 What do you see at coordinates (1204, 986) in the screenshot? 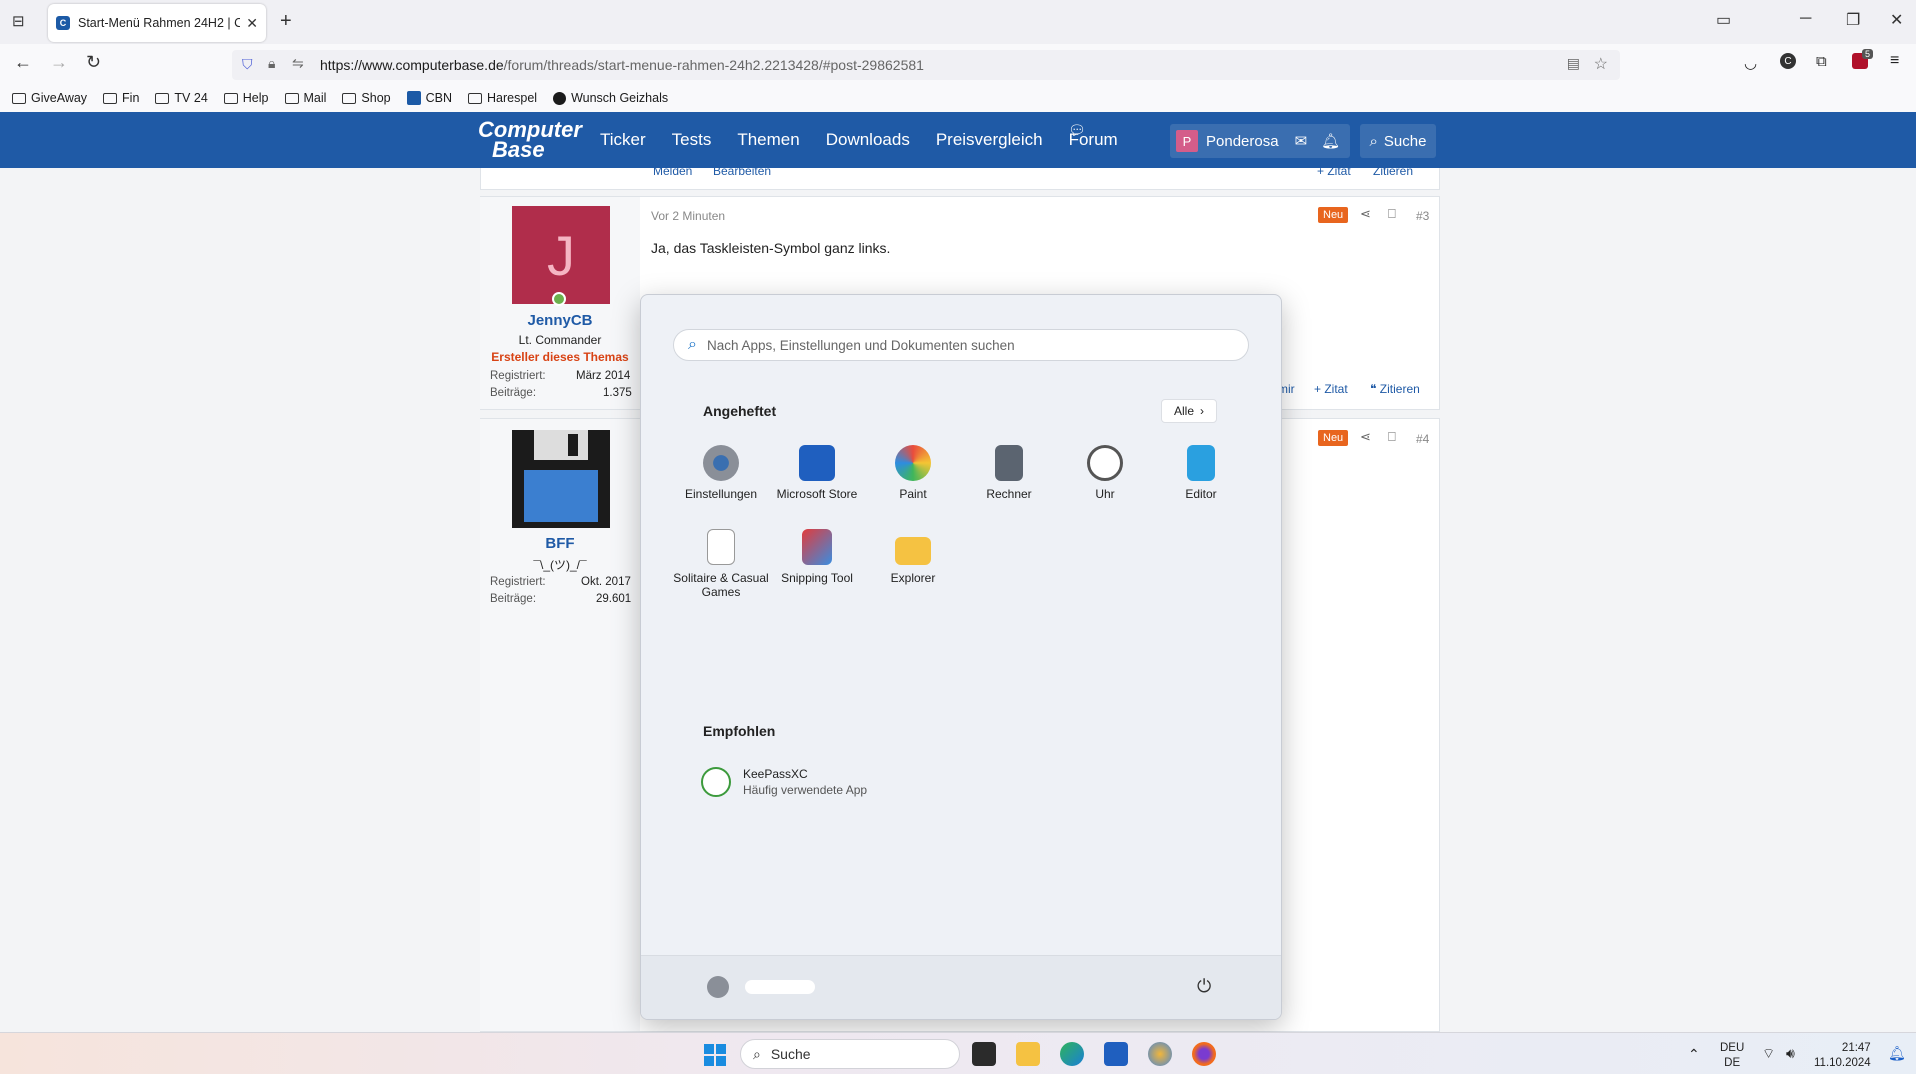
I see `power-icon: ⏻` at bounding box center [1204, 986].